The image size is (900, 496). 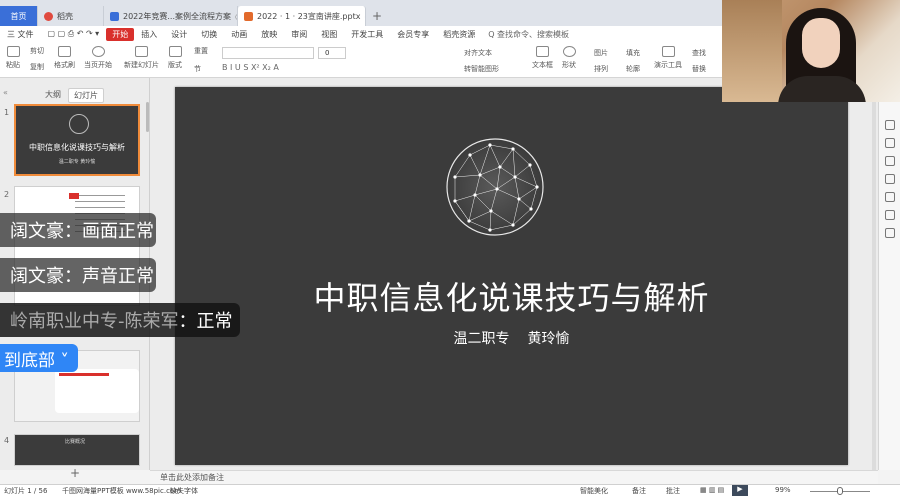 I want to click on tab-docer: 稻壳, so click(x=71, y=16).